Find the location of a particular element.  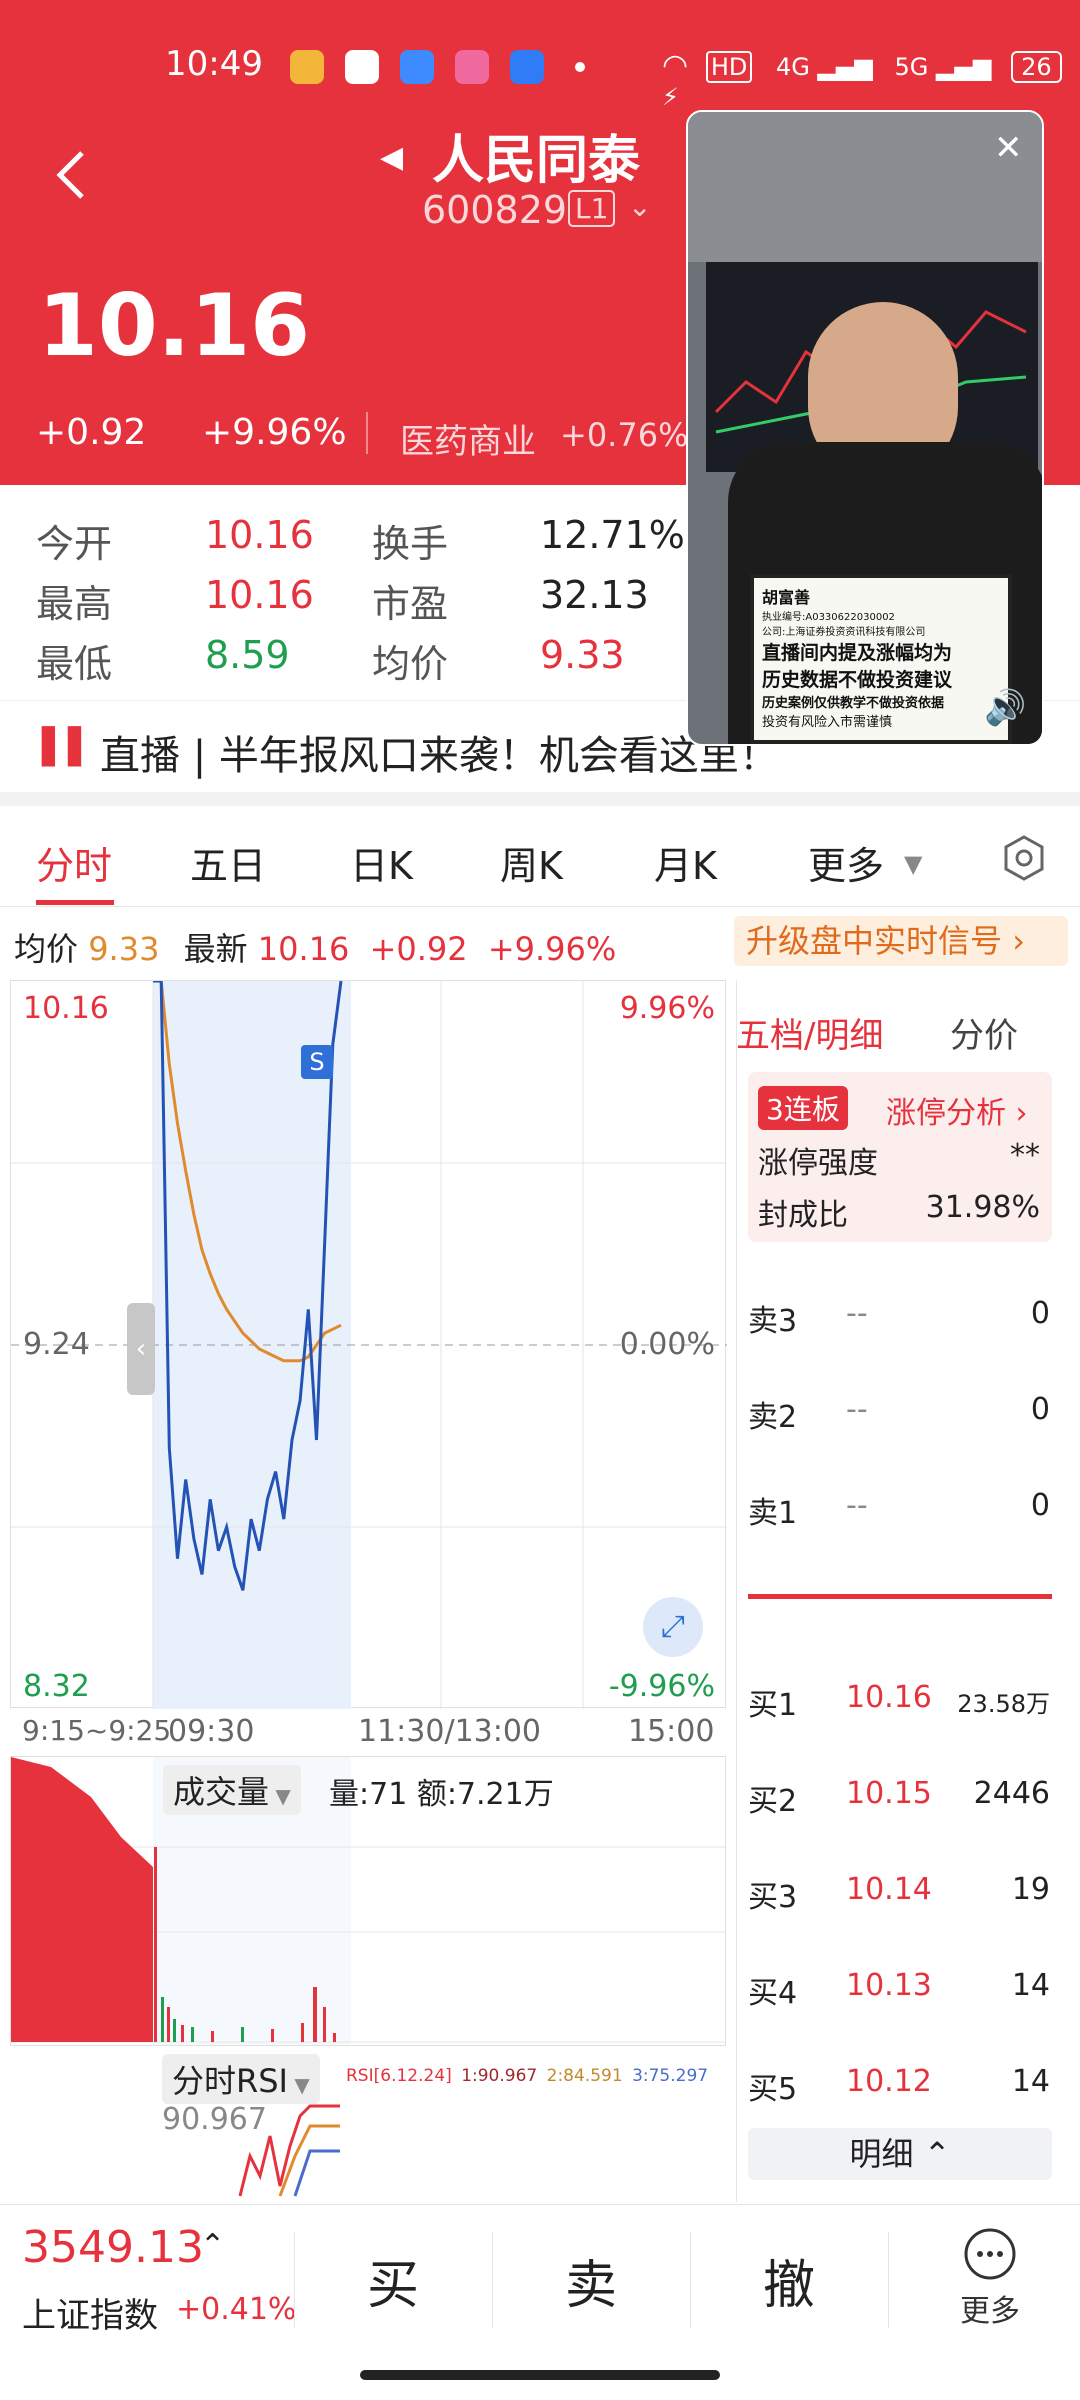

prev-stock-icon: ◀ is located at coordinates (391, 157).